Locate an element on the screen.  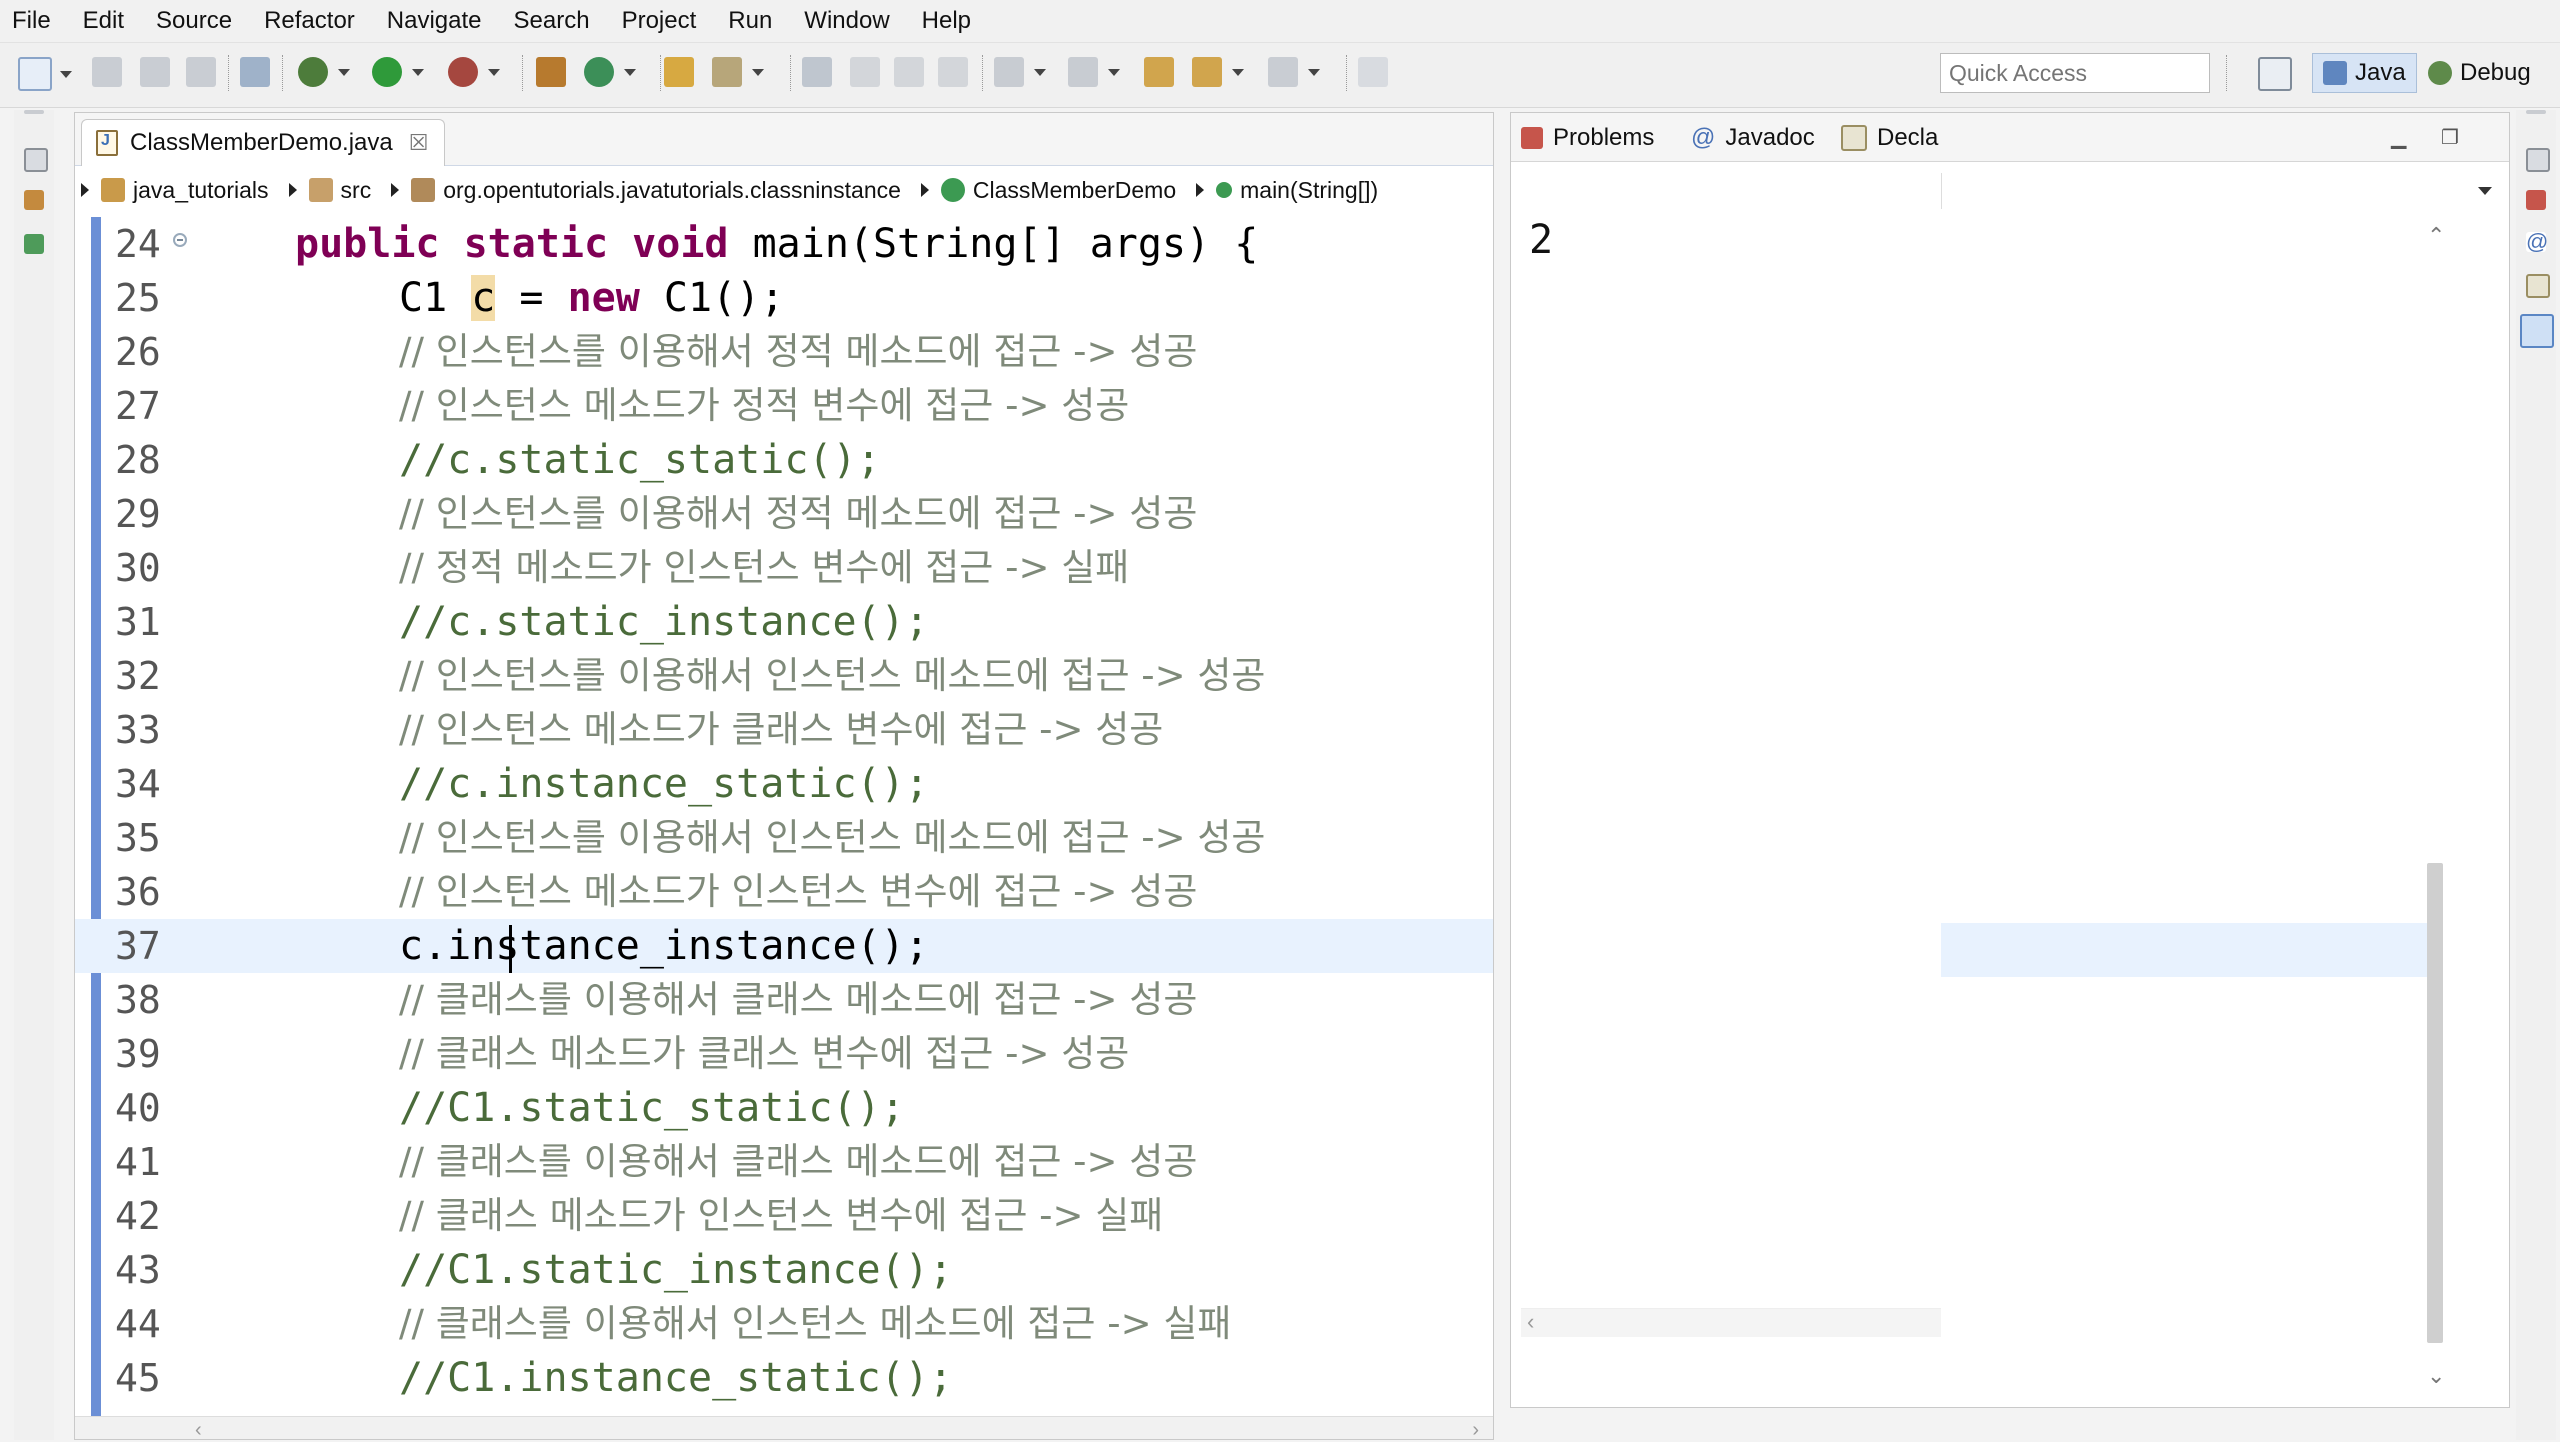
menu-file: File is located at coordinates (34, 21).